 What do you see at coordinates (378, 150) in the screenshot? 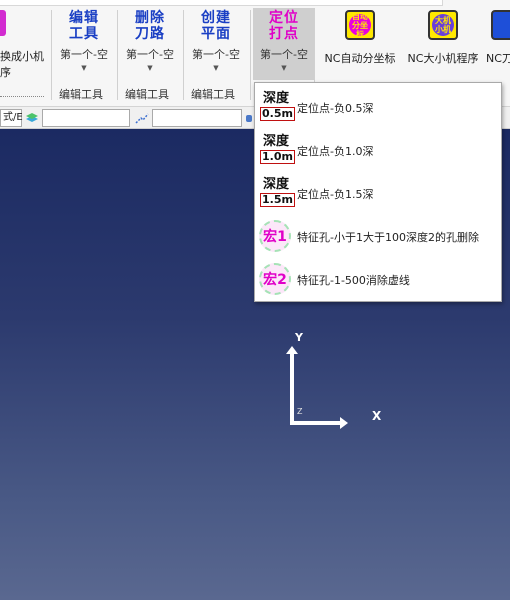
I see `menu-item-depth-1-0: 深度 1.0m 定位点-负1.0深` at bounding box center [378, 150].